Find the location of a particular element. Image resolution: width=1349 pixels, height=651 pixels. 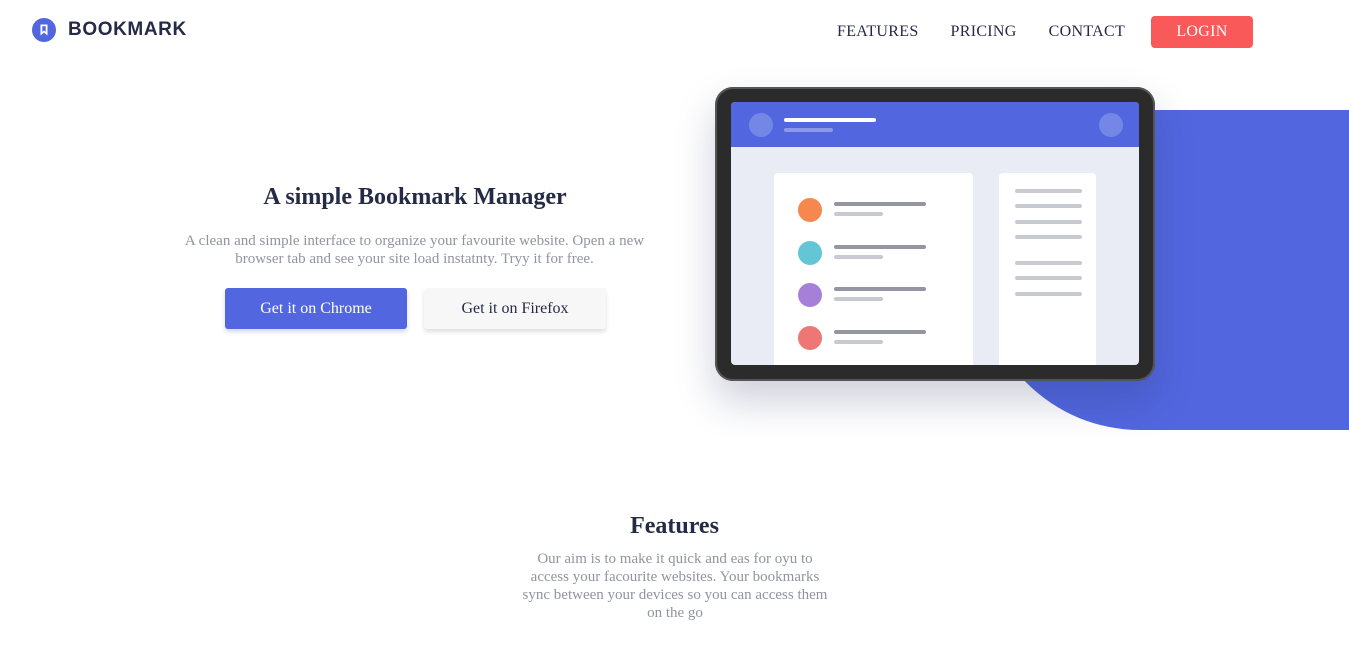

features-title: Features is located at coordinates (674, 526).